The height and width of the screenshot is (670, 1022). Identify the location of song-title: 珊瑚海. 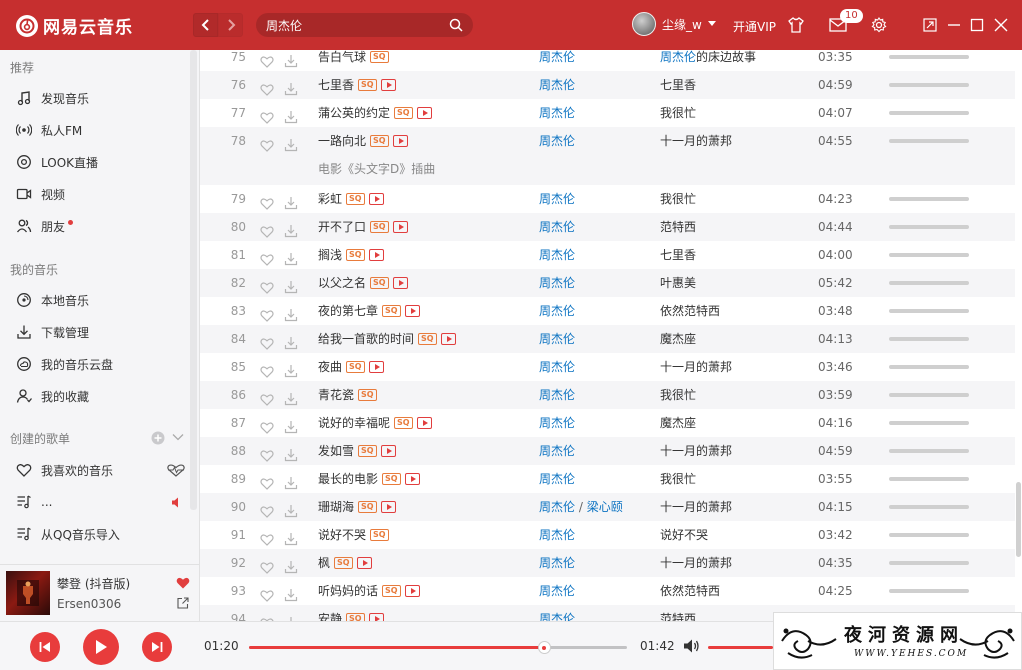
(336, 507).